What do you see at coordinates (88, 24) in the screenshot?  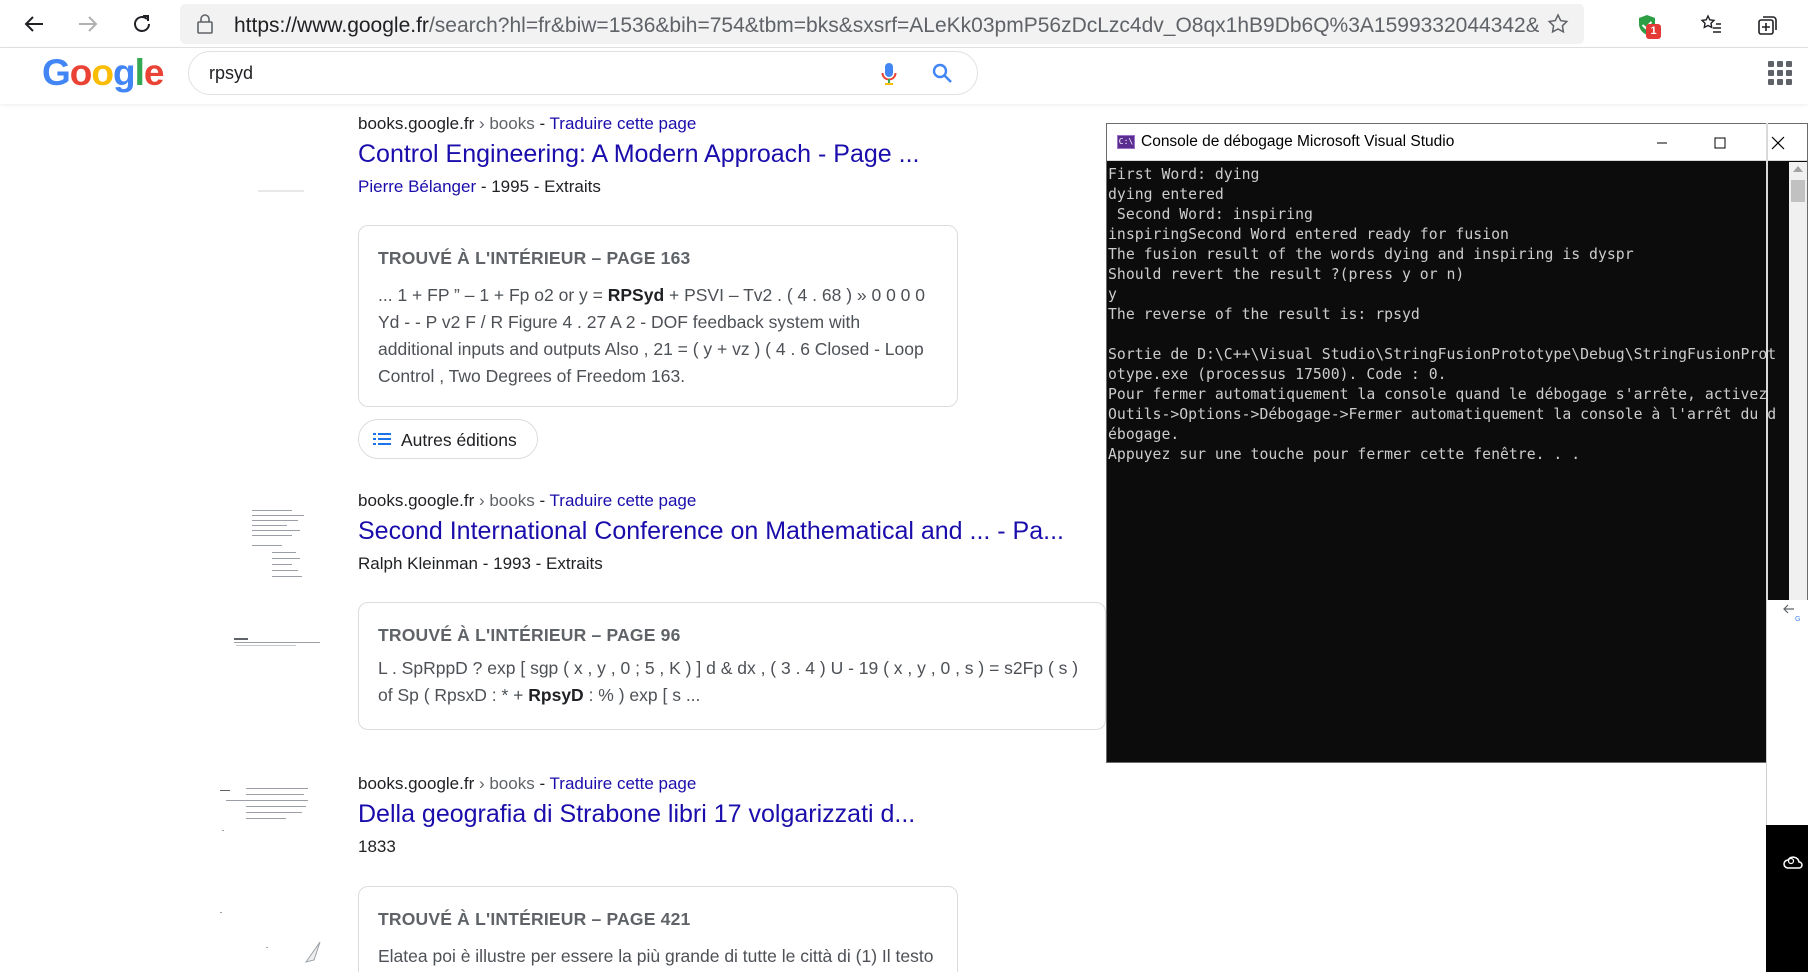 I see `forward-button` at bounding box center [88, 24].